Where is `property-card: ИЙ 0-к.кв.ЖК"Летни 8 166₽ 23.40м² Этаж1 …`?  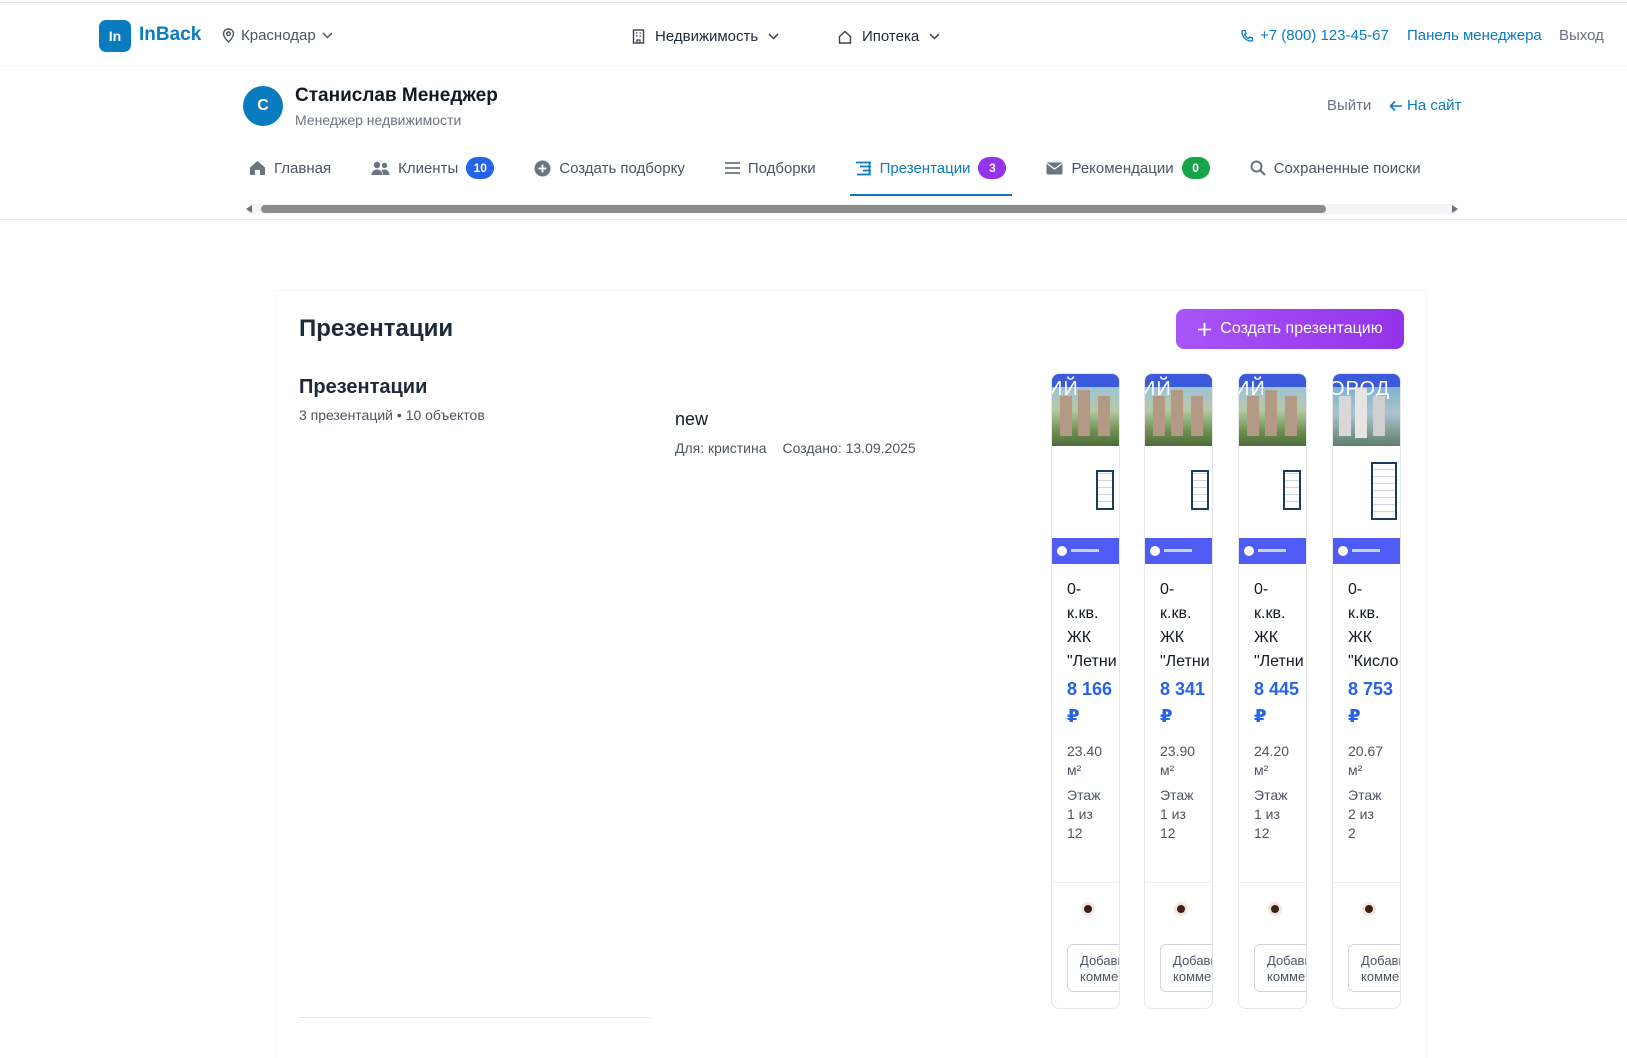
property-card: ИЙ 0-к.кв.ЖК"Летни 8 166₽ 23.40м² Этаж1 … is located at coordinates (1085, 691).